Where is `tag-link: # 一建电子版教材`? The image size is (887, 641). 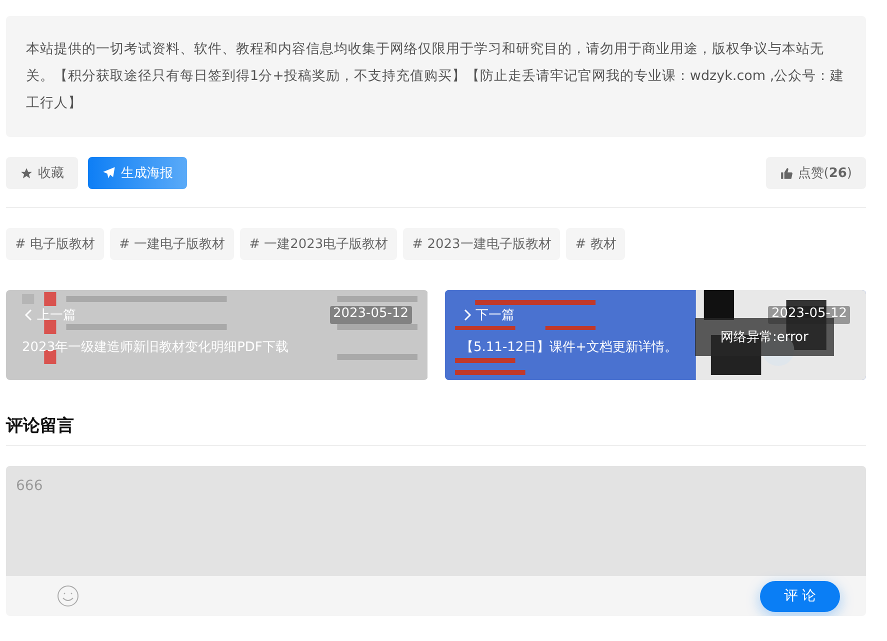
tag-link: # 一建电子版教材 is located at coordinates (172, 244).